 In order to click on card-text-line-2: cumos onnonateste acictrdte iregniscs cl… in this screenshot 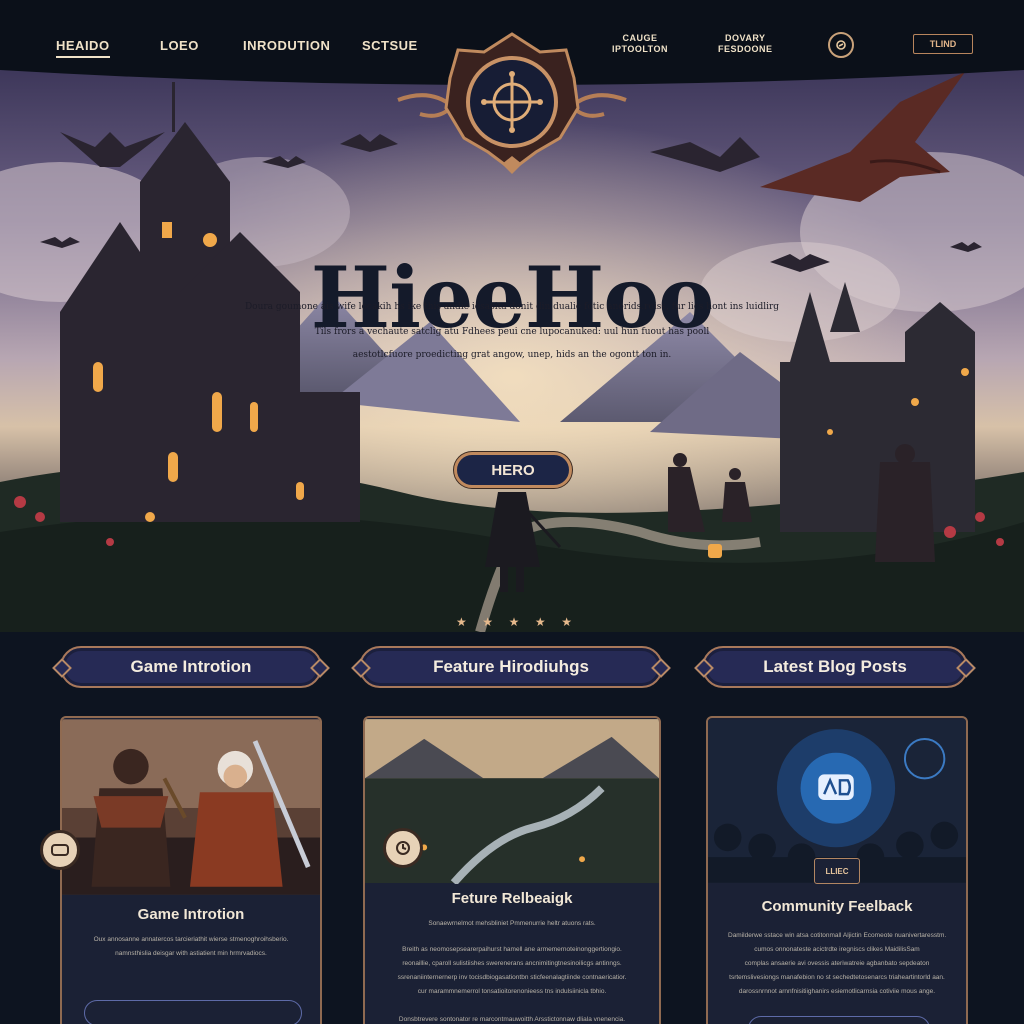, I will do `click(837, 949)`.